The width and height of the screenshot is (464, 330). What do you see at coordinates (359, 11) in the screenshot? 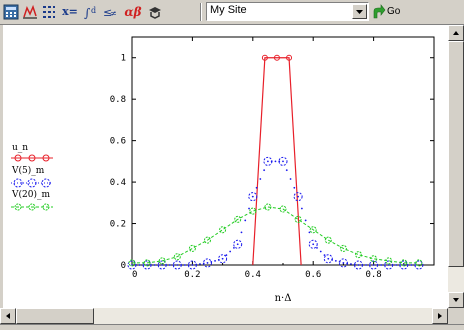
I see `chevron-down-icon` at bounding box center [359, 11].